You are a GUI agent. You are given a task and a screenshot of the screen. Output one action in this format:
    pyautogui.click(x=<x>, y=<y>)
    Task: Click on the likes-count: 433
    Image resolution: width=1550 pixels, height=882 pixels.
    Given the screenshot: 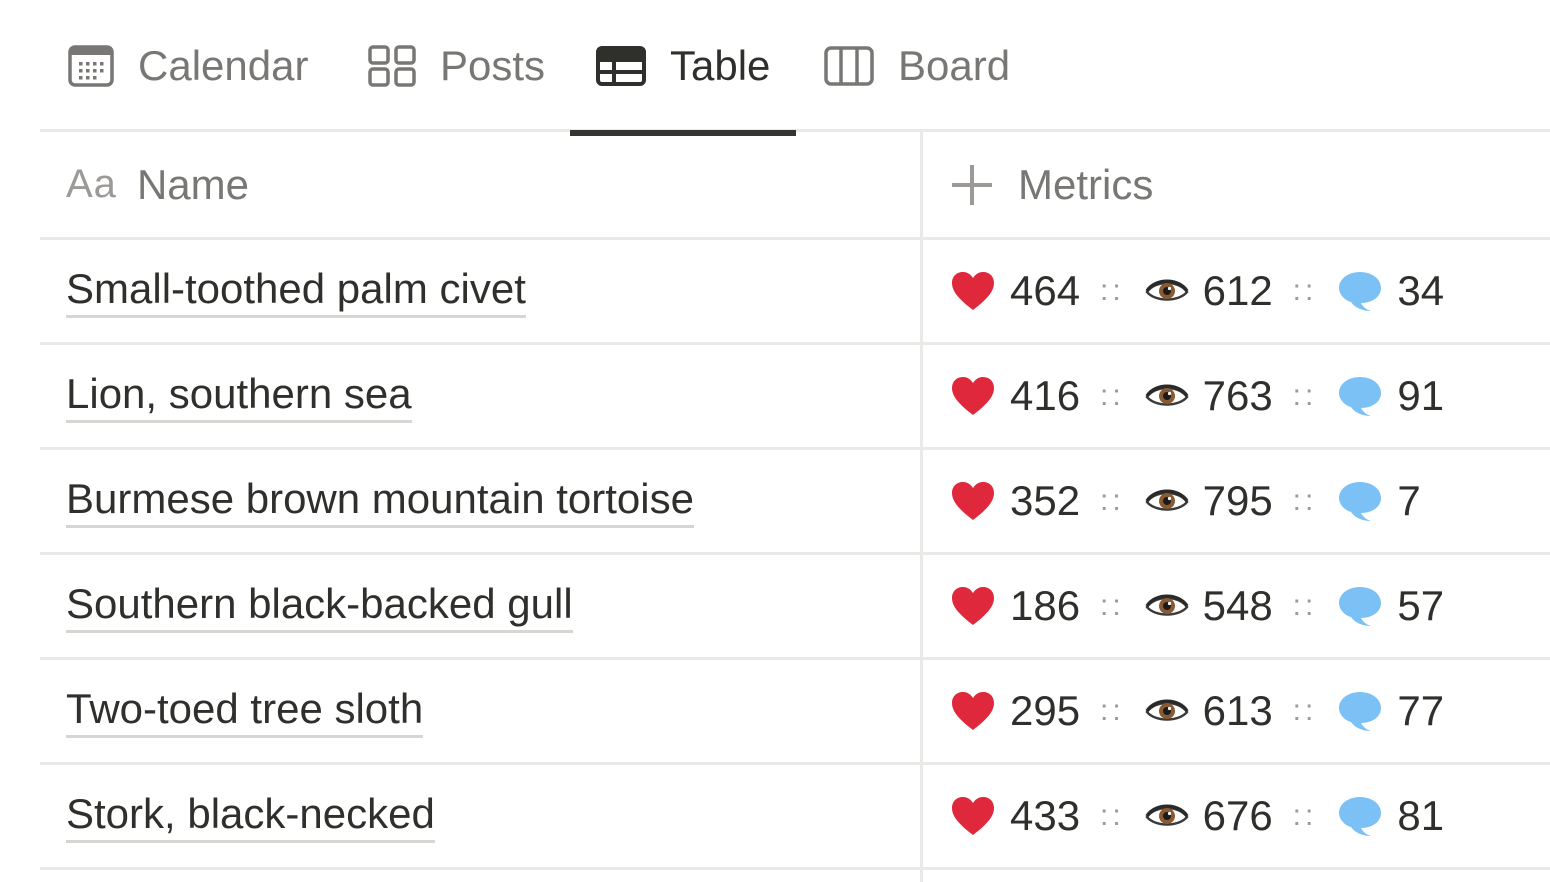 What is the action you would take?
    pyautogui.click(x=1045, y=815)
    